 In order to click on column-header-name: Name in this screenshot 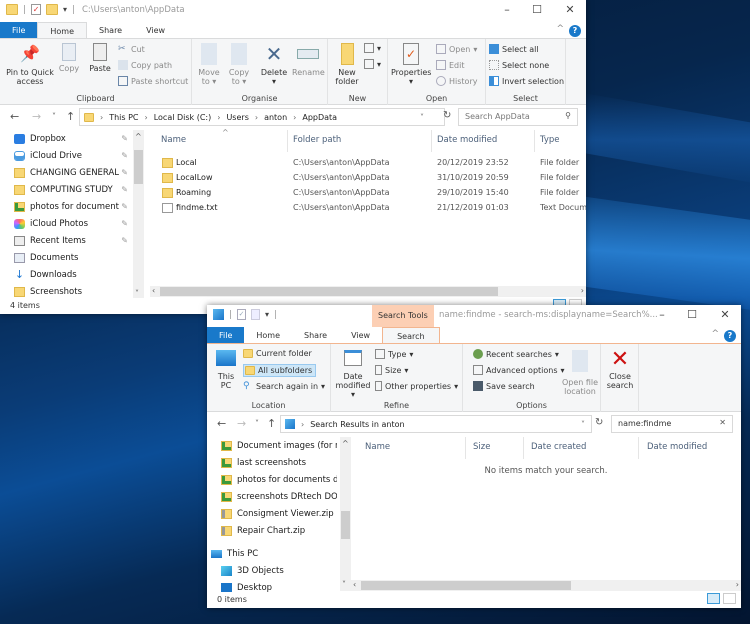, I will do `click(173, 140)`.